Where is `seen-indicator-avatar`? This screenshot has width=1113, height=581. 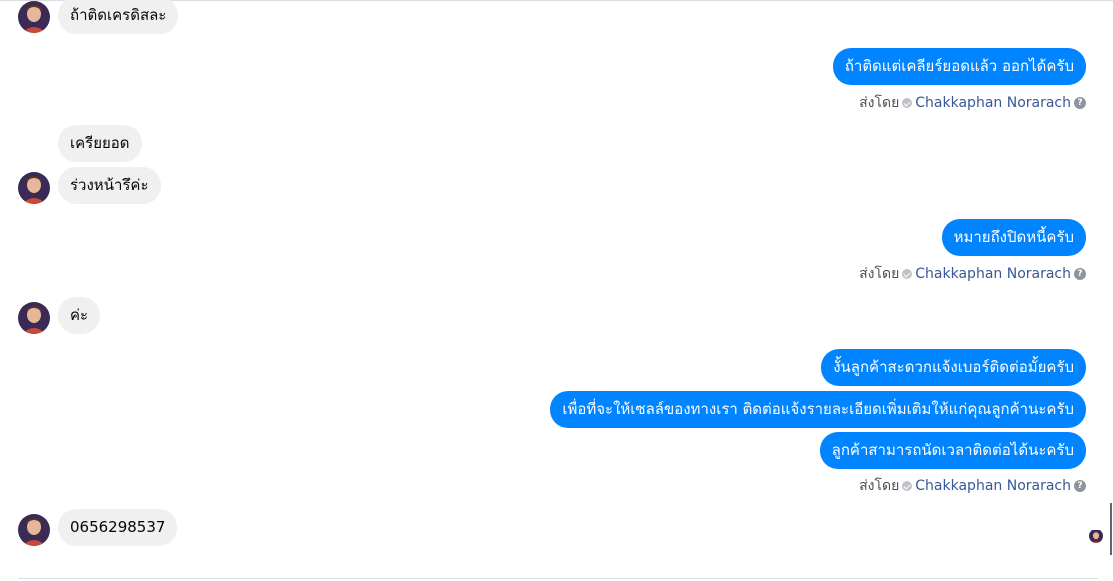 seen-indicator-avatar is located at coordinates (1096, 536).